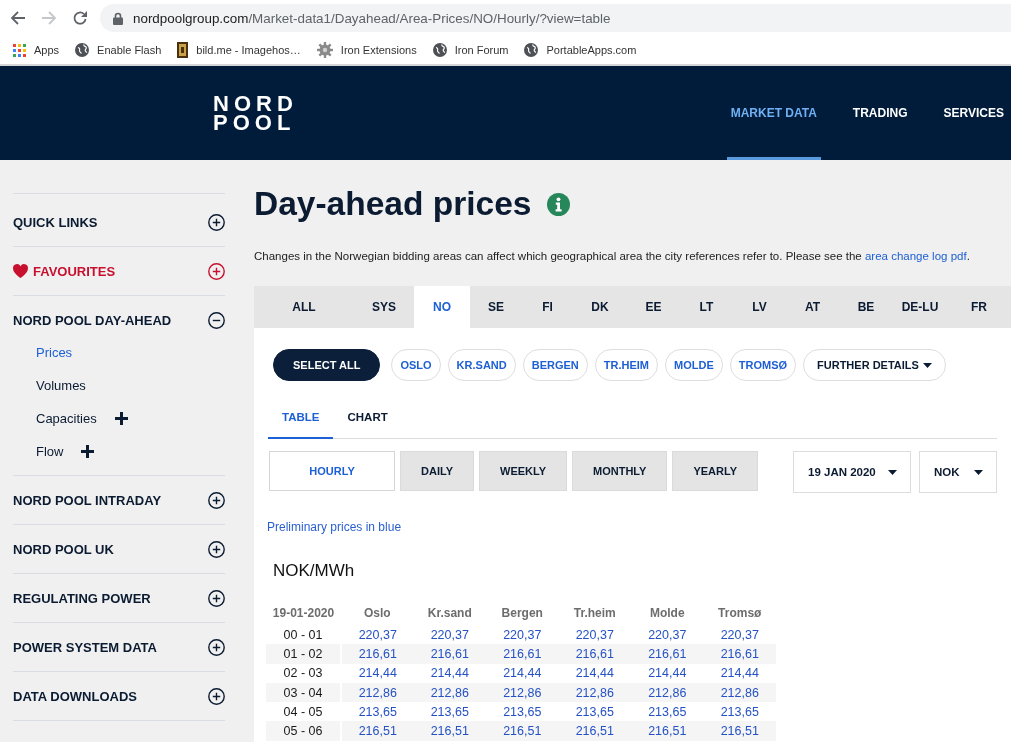  I want to click on area-tab: SYS, so click(384, 307).